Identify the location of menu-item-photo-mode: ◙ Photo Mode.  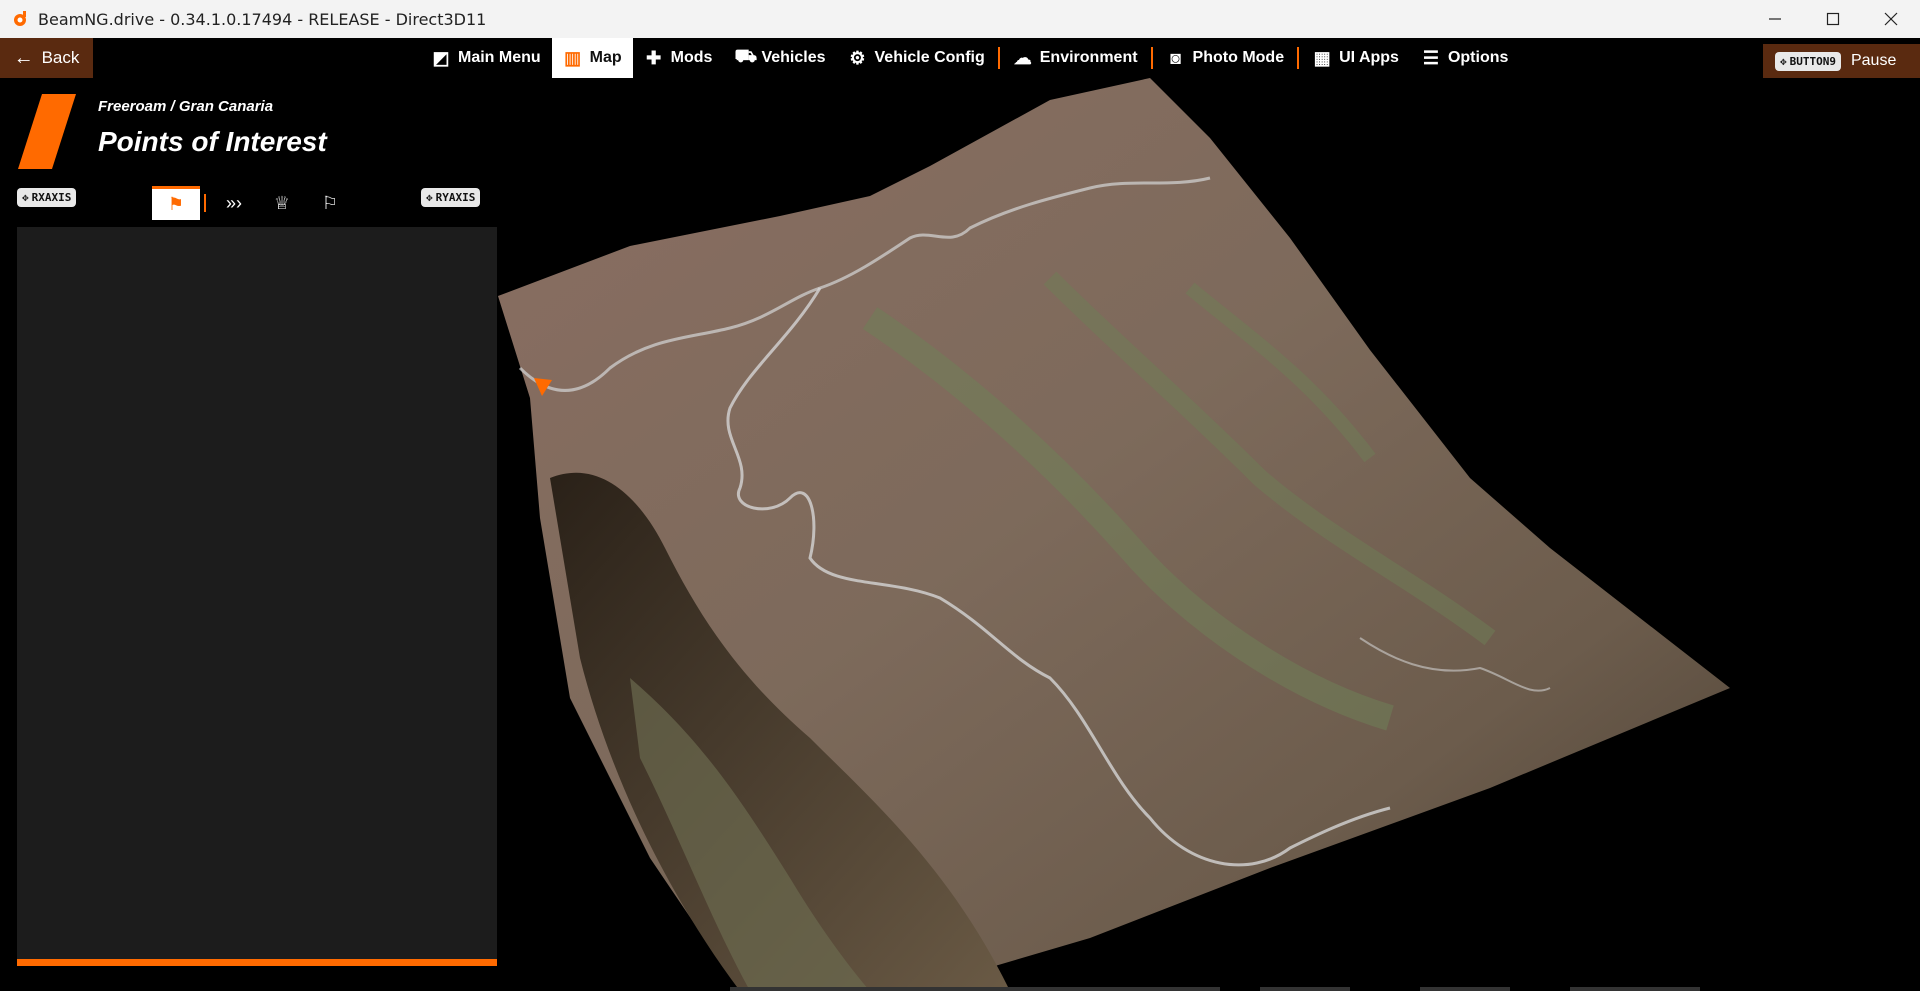
(1225, 58).